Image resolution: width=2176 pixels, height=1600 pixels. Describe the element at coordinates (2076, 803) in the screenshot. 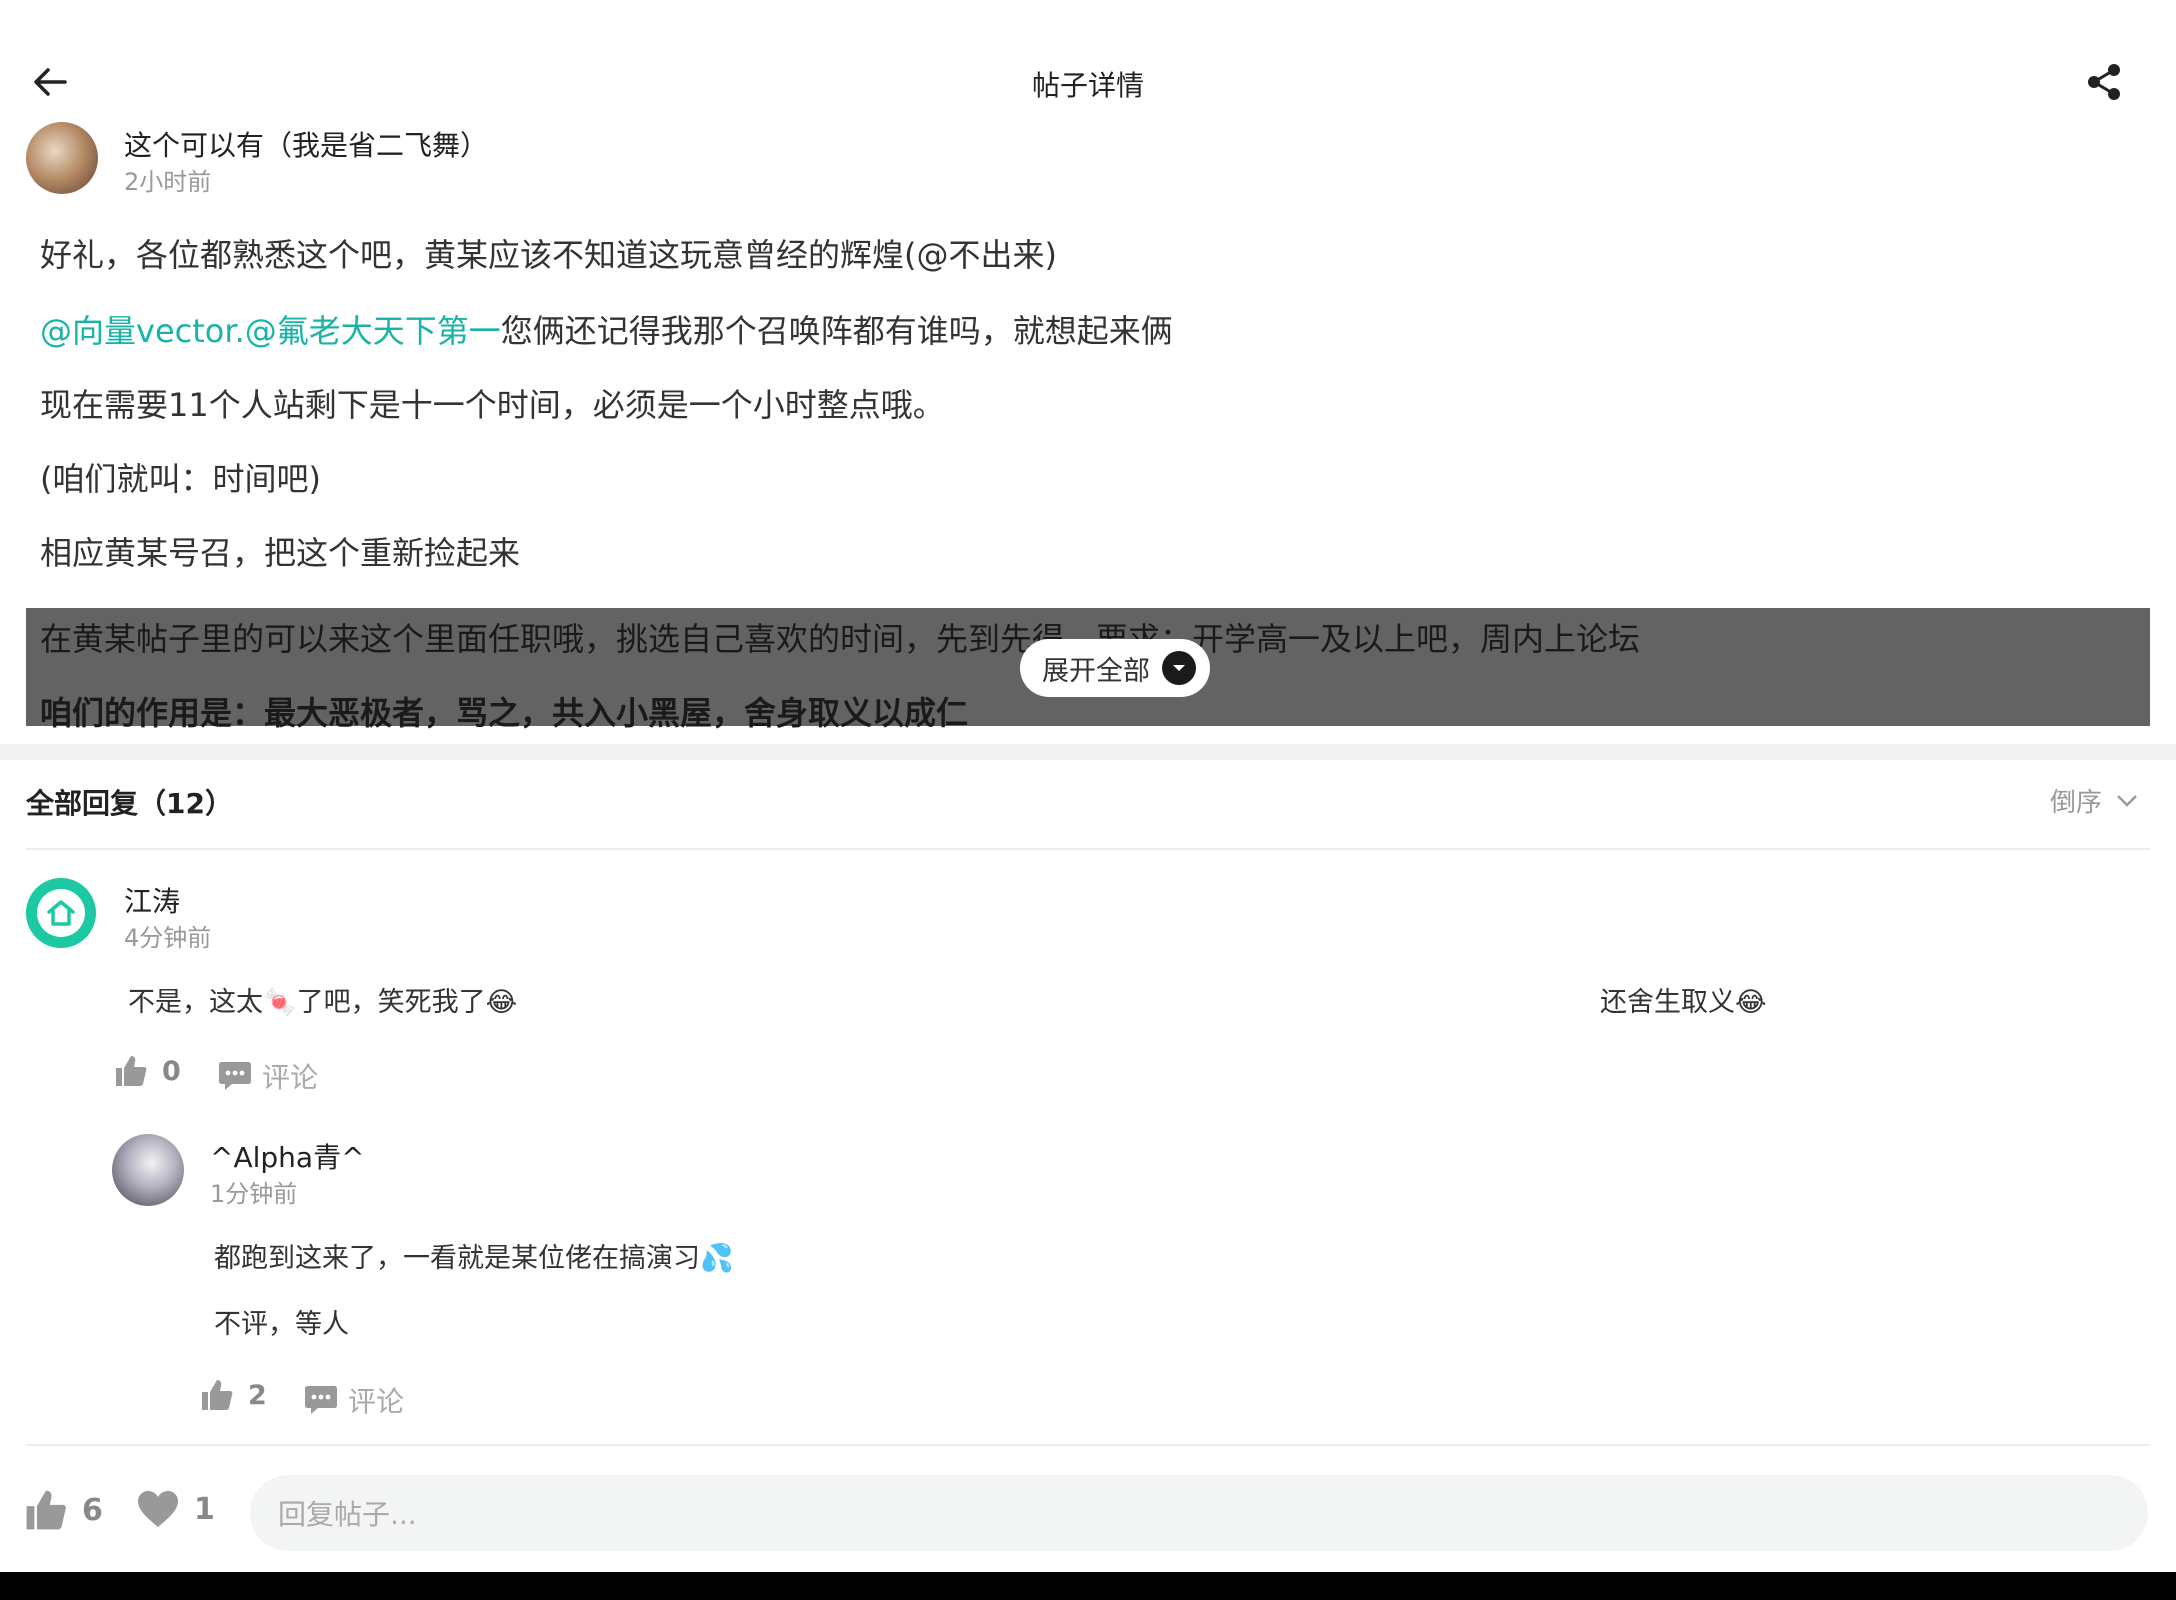

I see `sort-label: 倒序` at that location.